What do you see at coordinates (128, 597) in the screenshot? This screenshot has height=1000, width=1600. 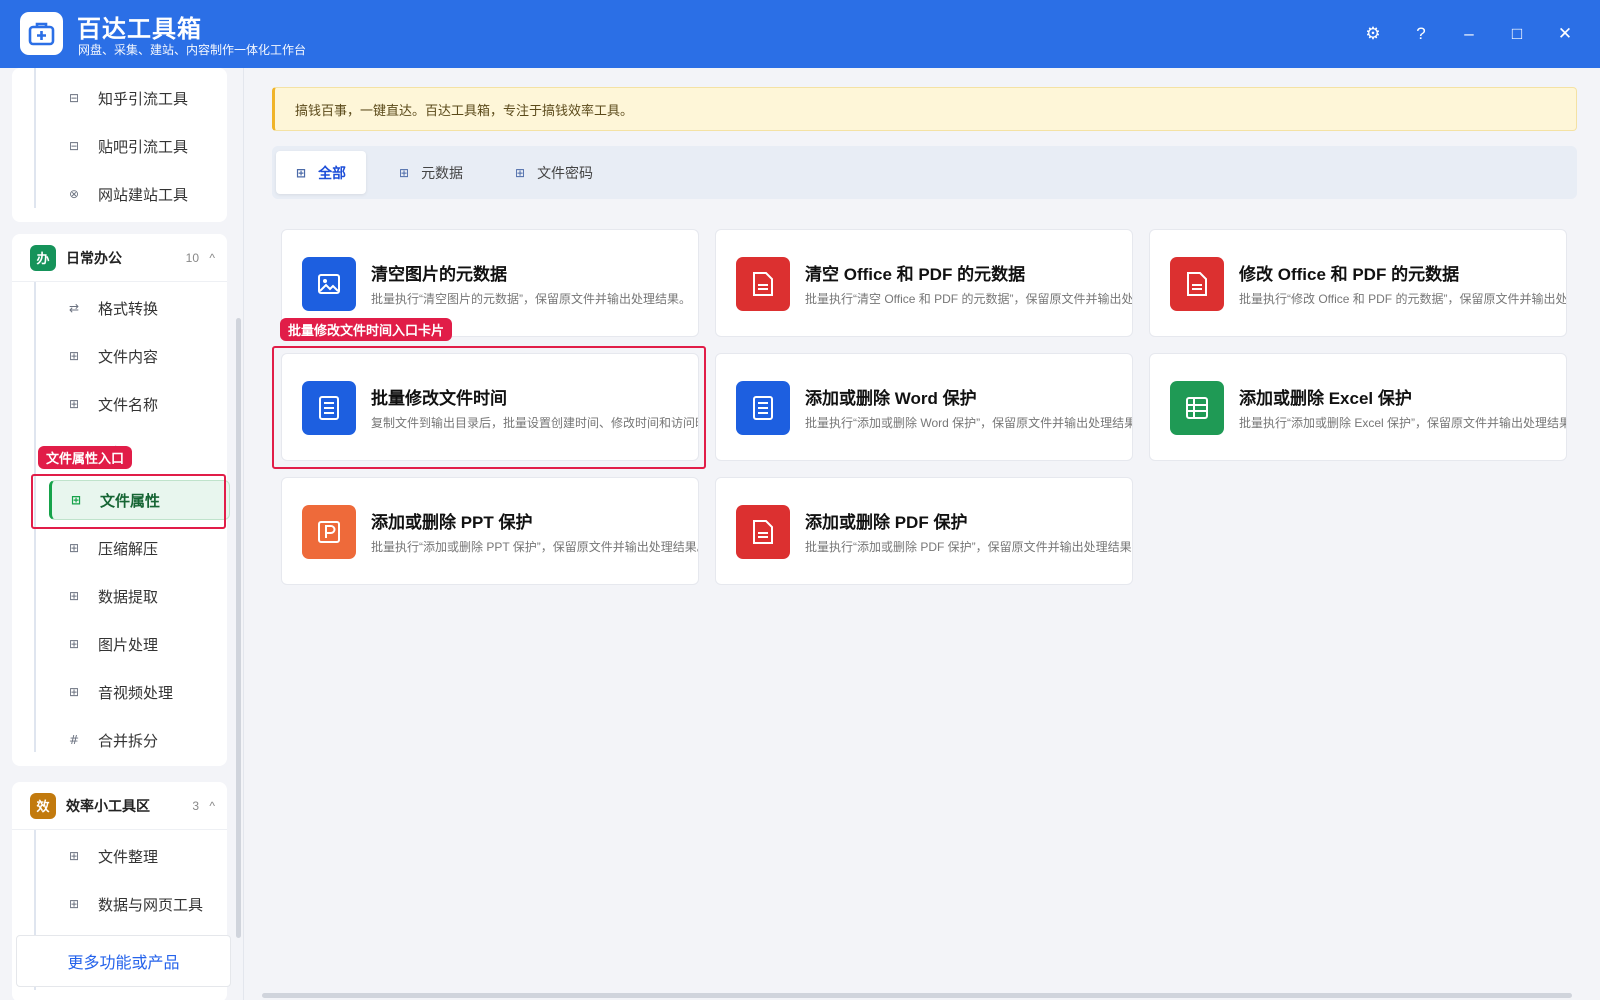 I see `sidebar-item-label: 数据提取` at bounding box center [128, 597].